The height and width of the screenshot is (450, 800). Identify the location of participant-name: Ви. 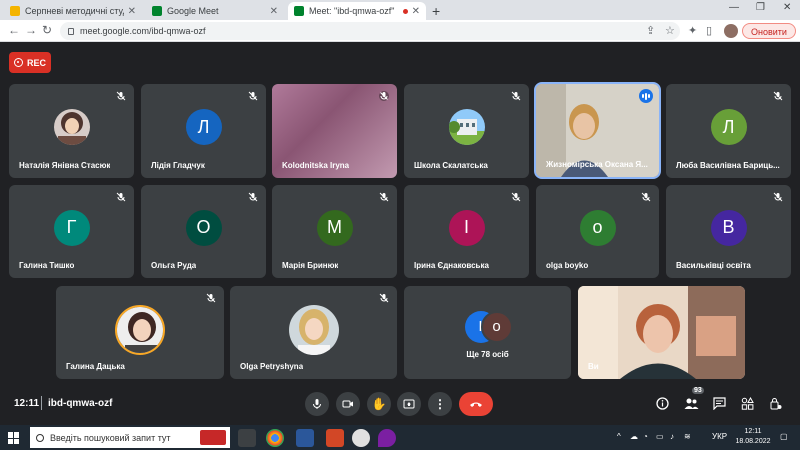
(593, 366).